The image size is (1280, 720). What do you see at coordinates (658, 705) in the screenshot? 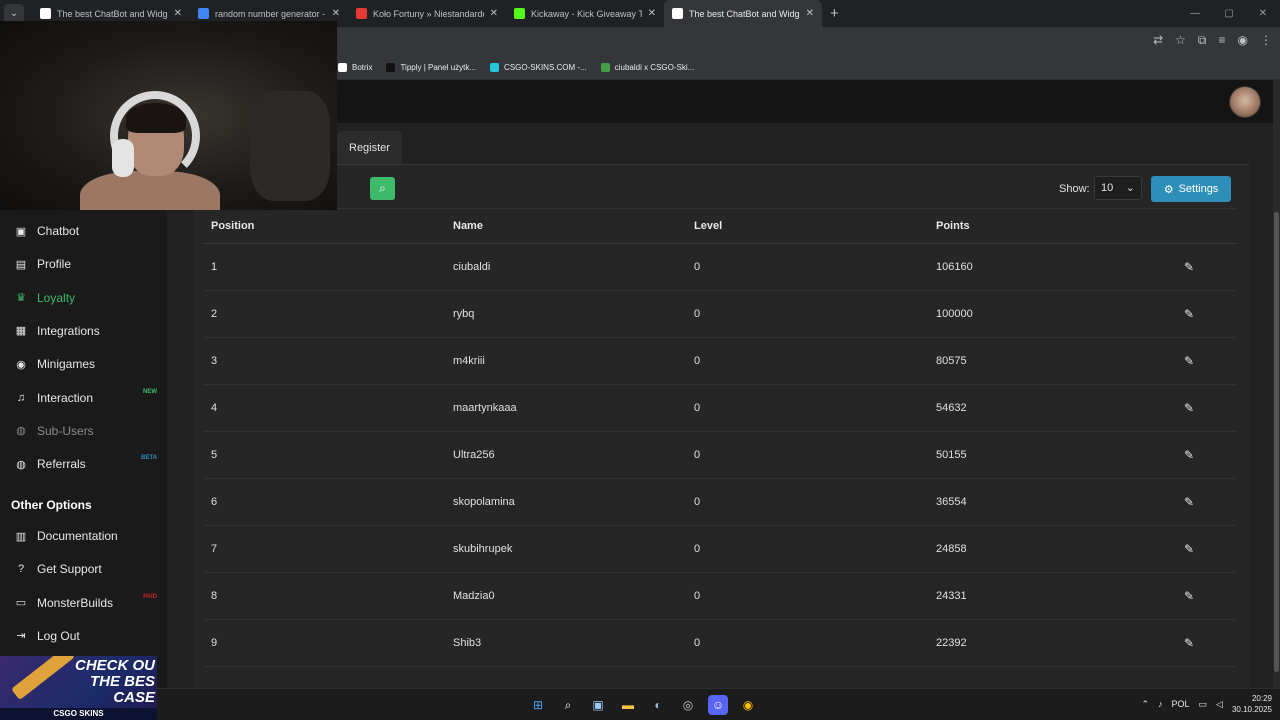
I see `steam-icon: ◐` at bounding box center [658, 705].